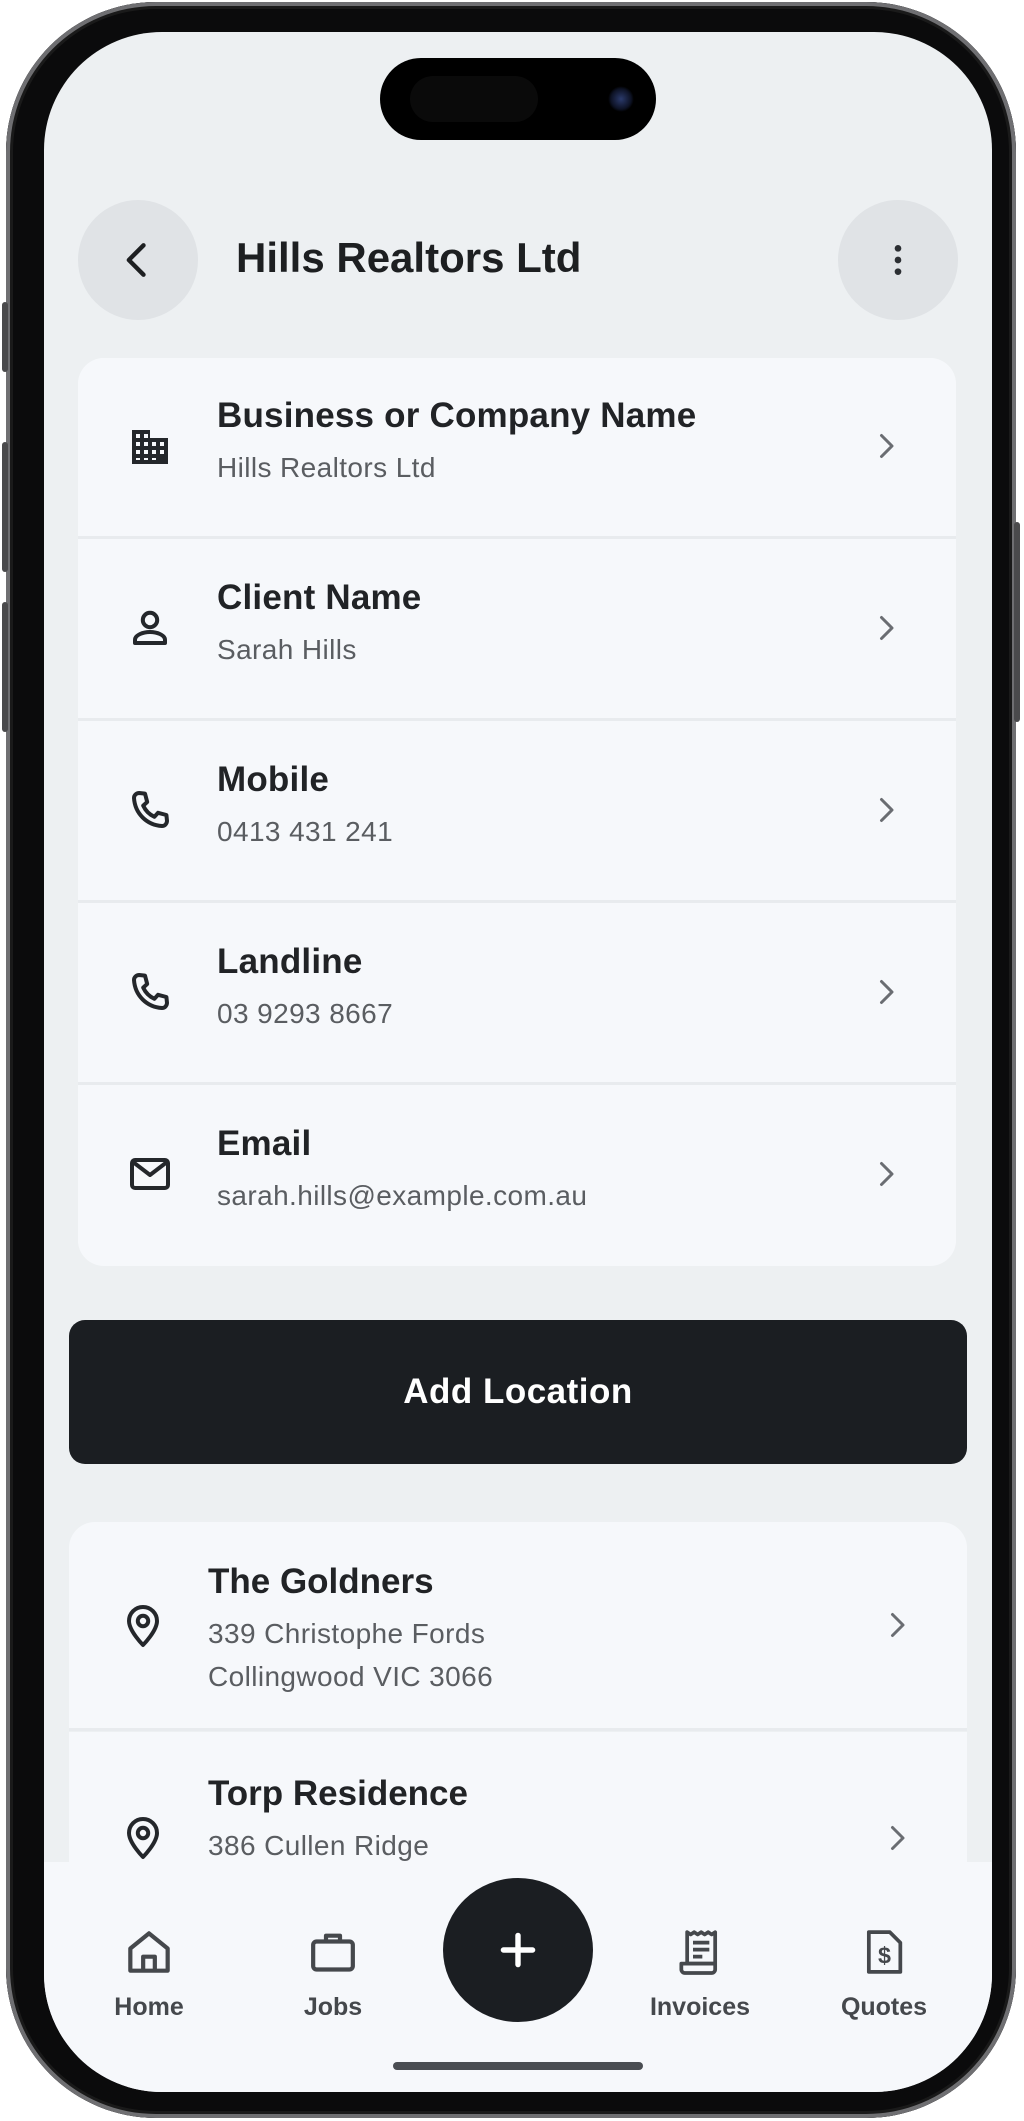 Image resolution: width=1024 pixels, height=2121 pixels. Describe the element at coordinates (5, 667) in the screenshot. I see `volume-down-button` at that location.